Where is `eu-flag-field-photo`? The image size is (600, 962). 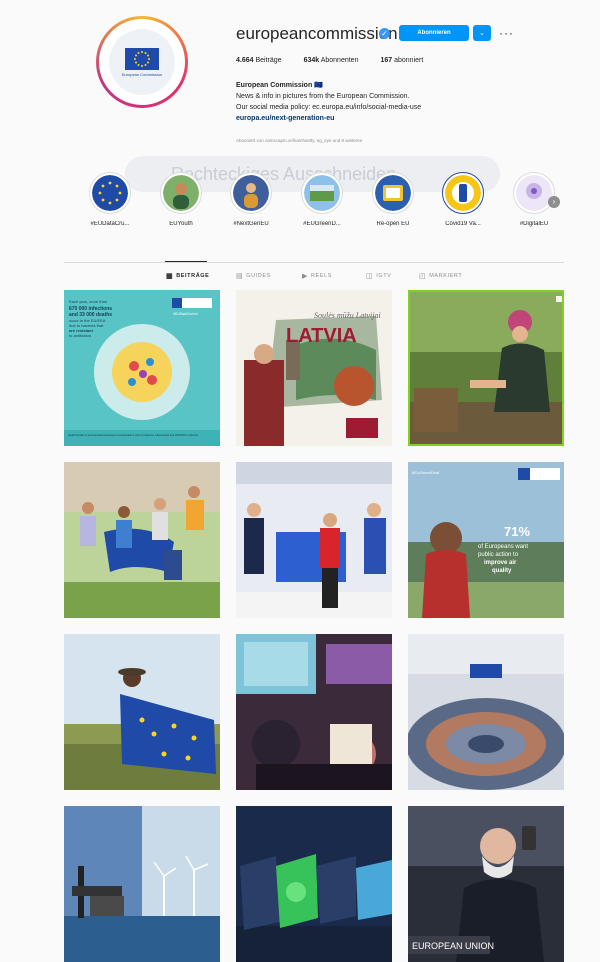 eu-flag-field-photo is located at coordinates (142, 712).